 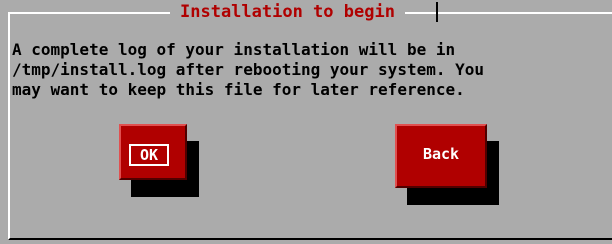 I want to click on dialog-title: Installation to begin, so click(x=287, y=12).